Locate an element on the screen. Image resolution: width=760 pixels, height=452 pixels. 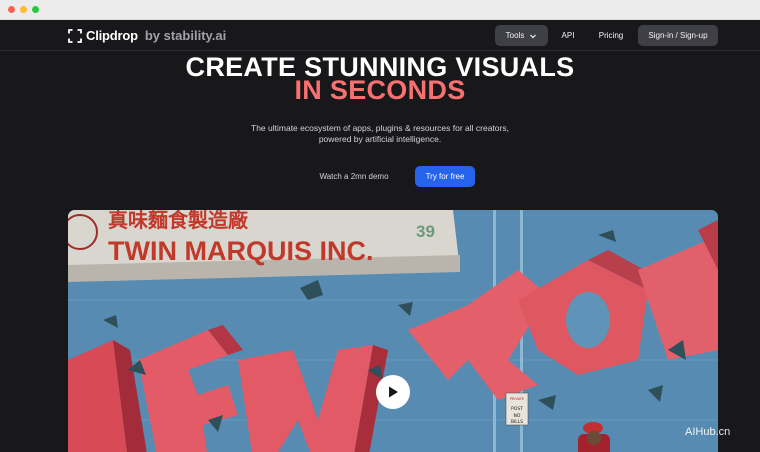
chevron-down-icon is located at coordinates (533, 36).